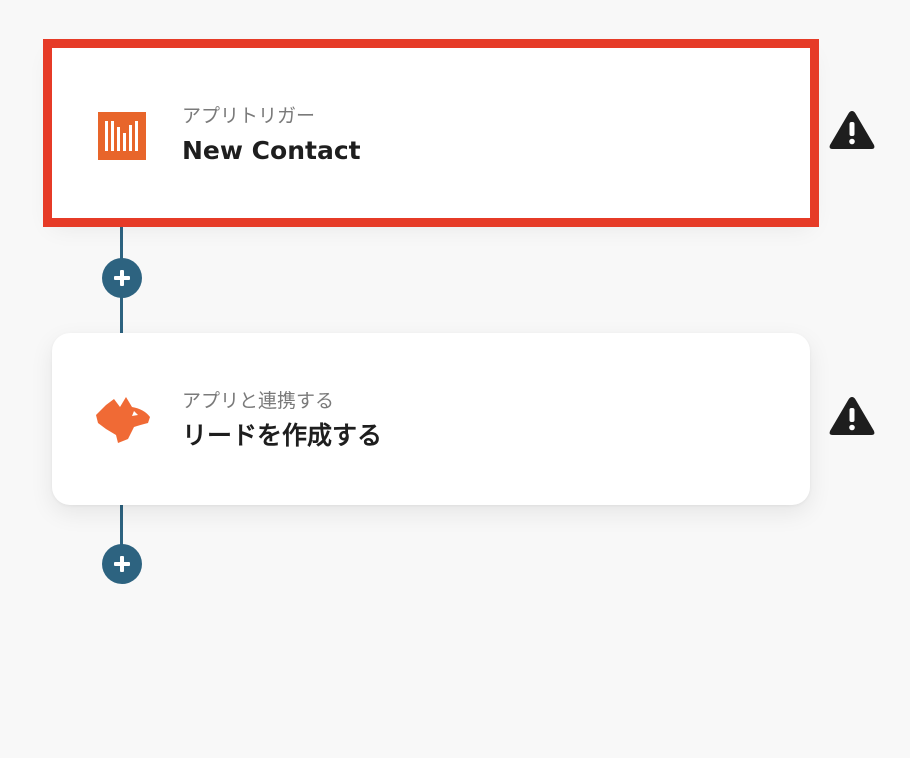  What do you see at coordinates (258, 401) in the screenshot?
I see `step-type-label: アプリと連携する` at bounding box center [258, 401].